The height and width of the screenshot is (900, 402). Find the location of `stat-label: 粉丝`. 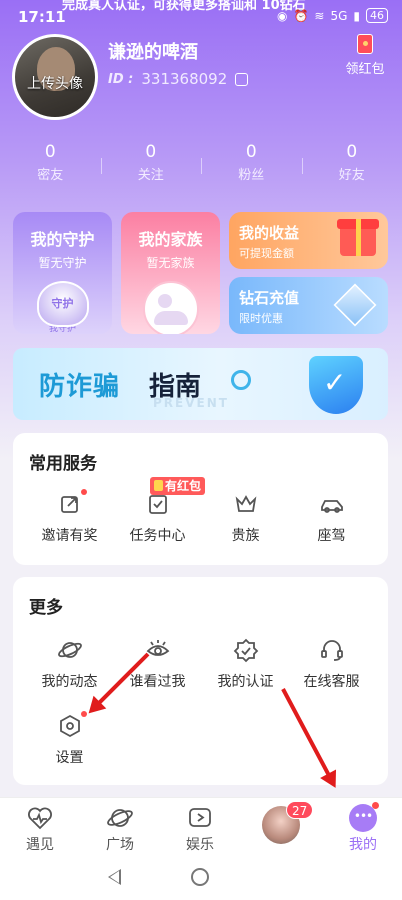

stat-label: 粉丝 is located at coordinates (251, 175).